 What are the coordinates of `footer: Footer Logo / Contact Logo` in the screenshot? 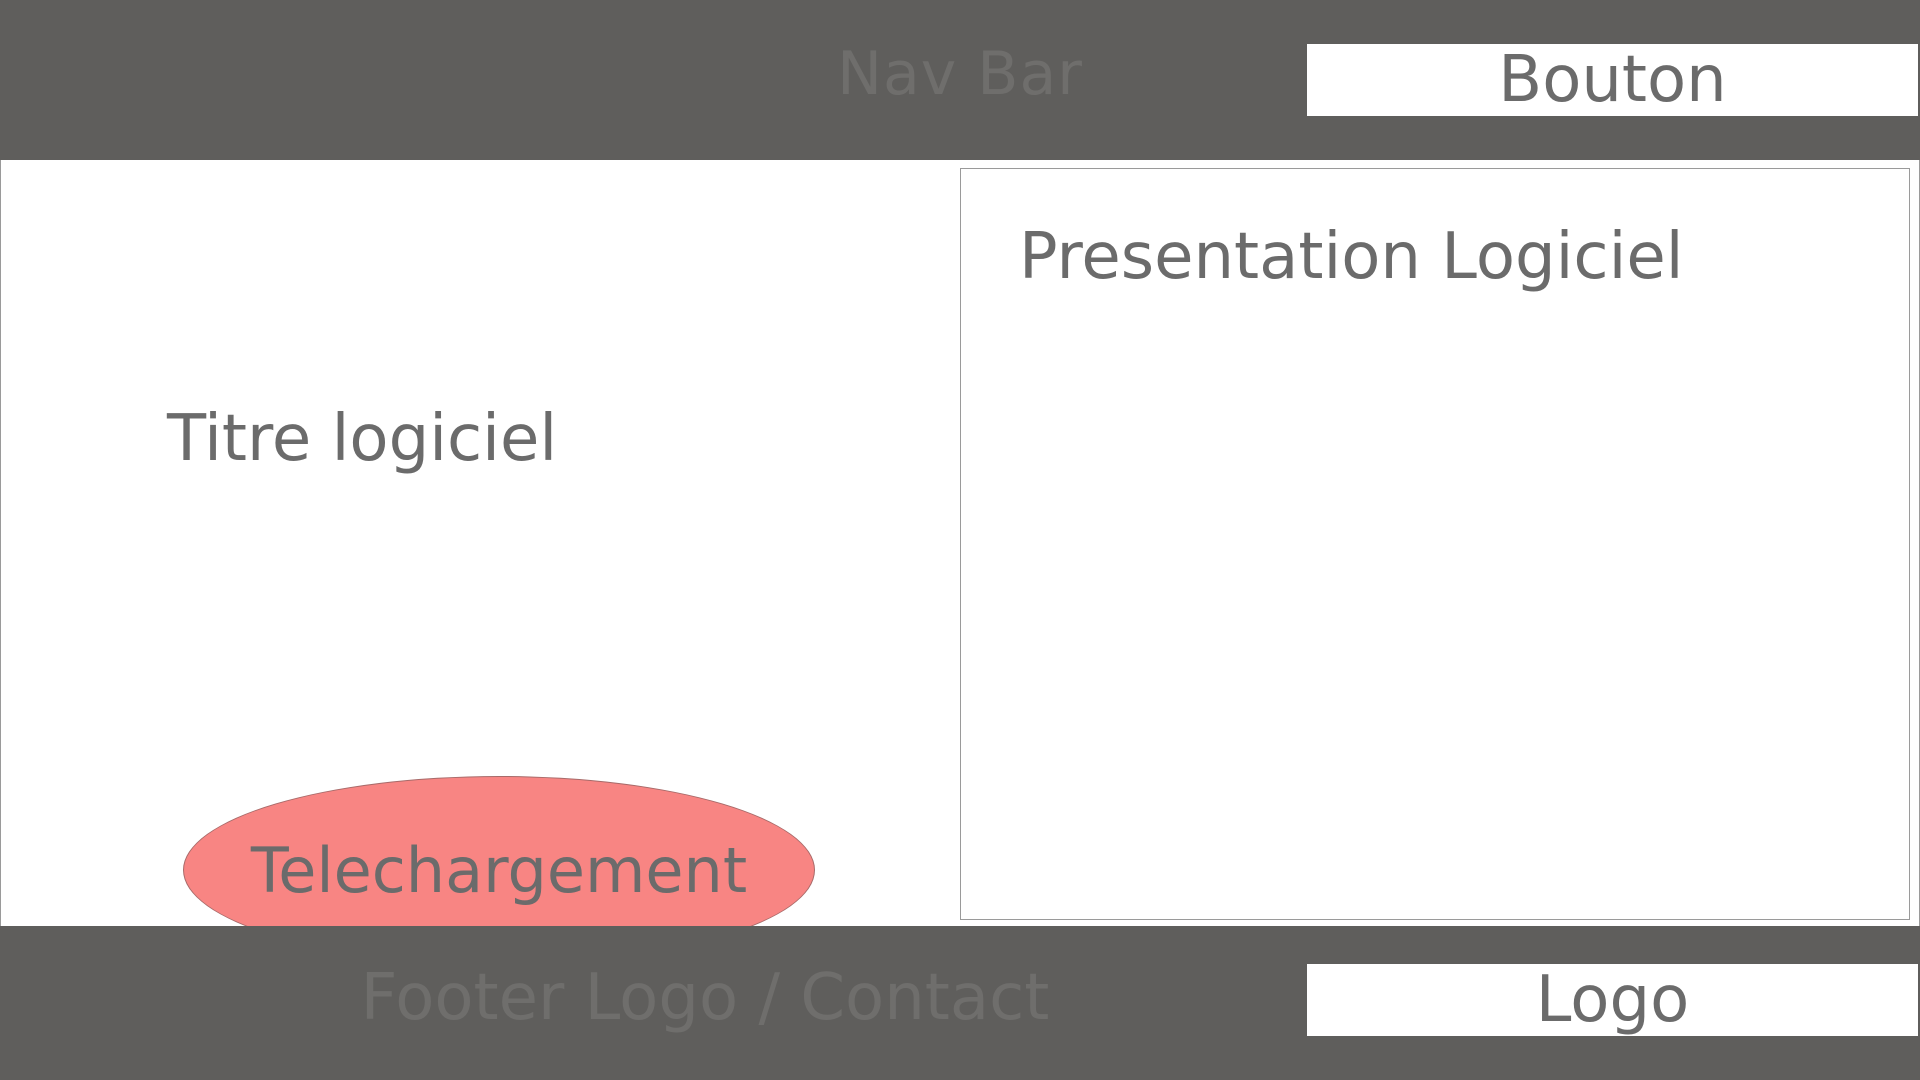 It's located at (960, 1003).